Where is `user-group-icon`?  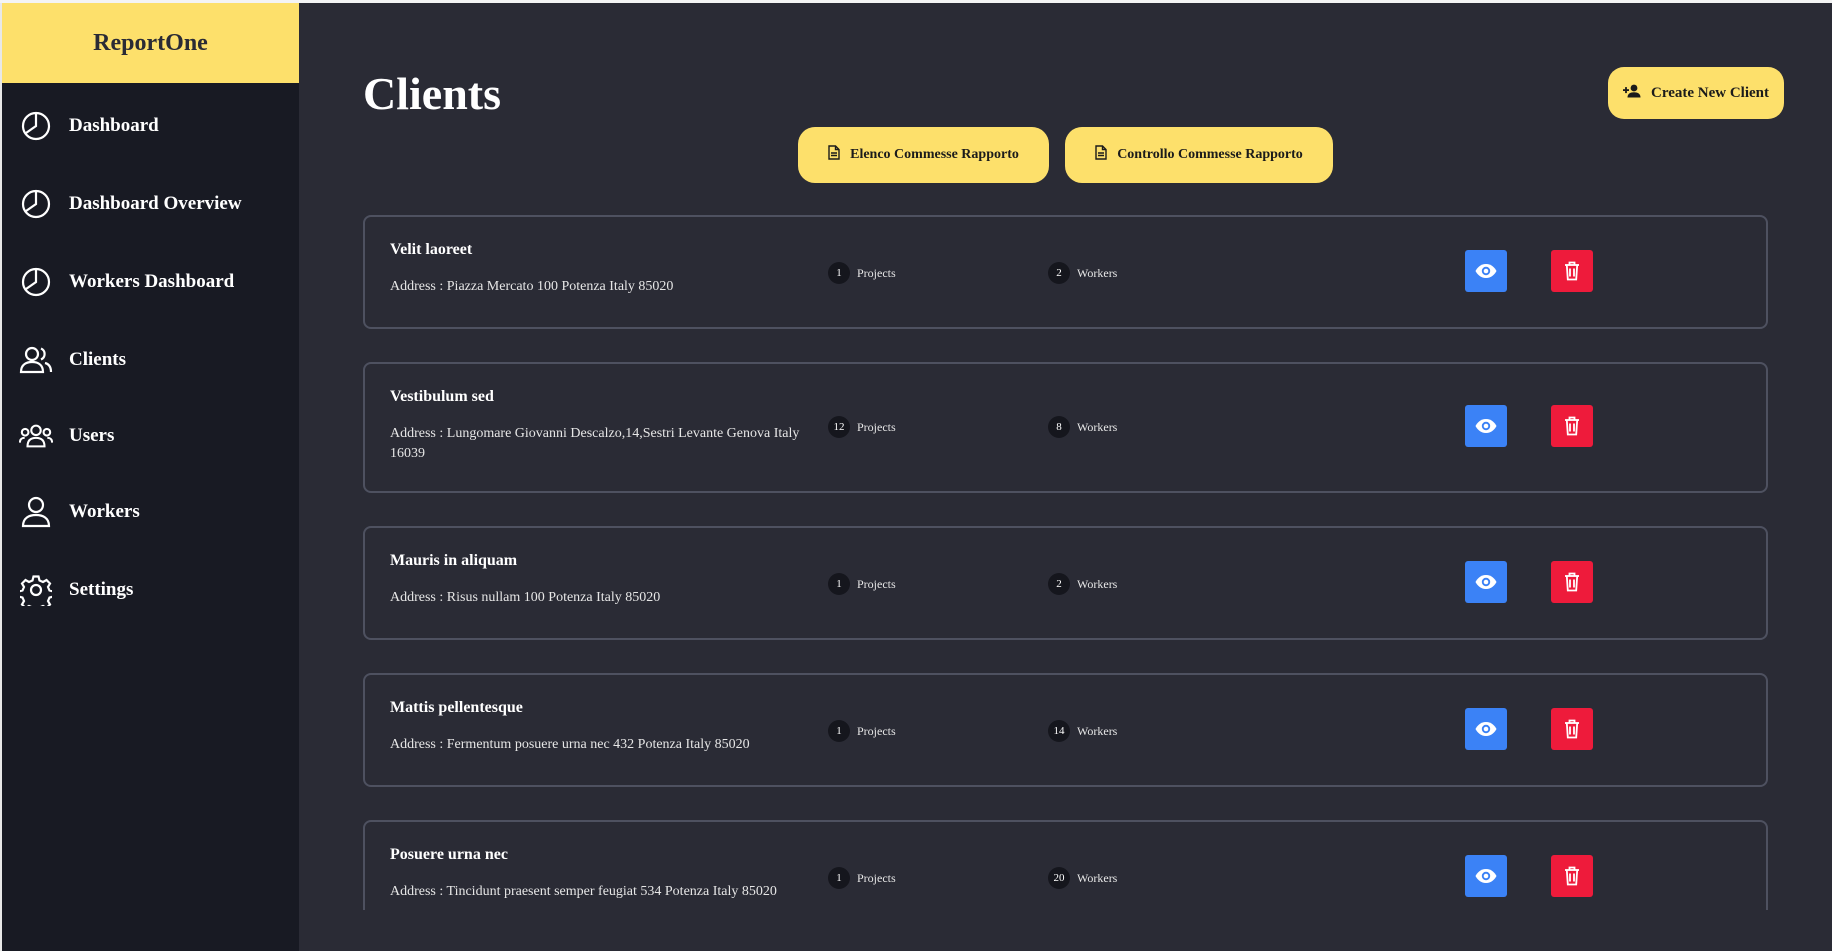 user-group-icon is located at coordinates (36, 436).